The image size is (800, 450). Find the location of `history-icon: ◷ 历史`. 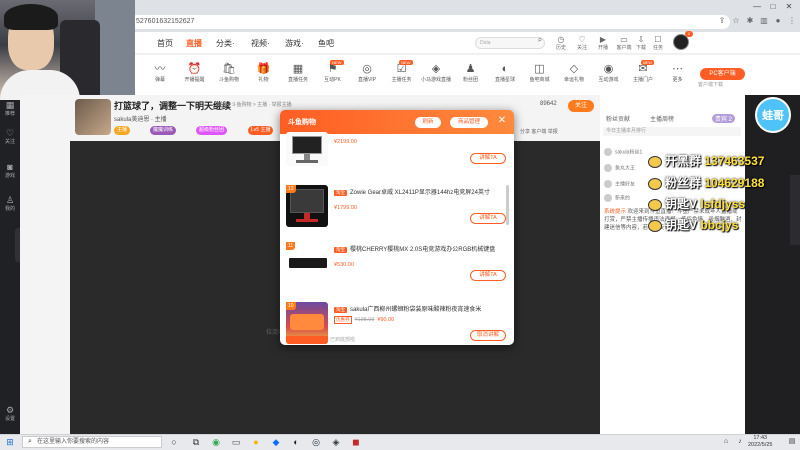

history-icon: ◷ 历史 is located at coordinates (561, 43).